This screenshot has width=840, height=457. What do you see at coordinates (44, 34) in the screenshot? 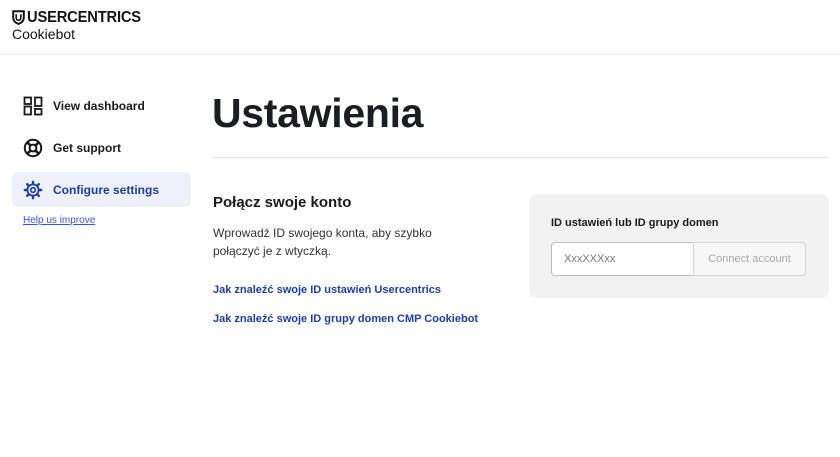
I see `brand-product: Cookiebot` at bounding box center [44, 34].